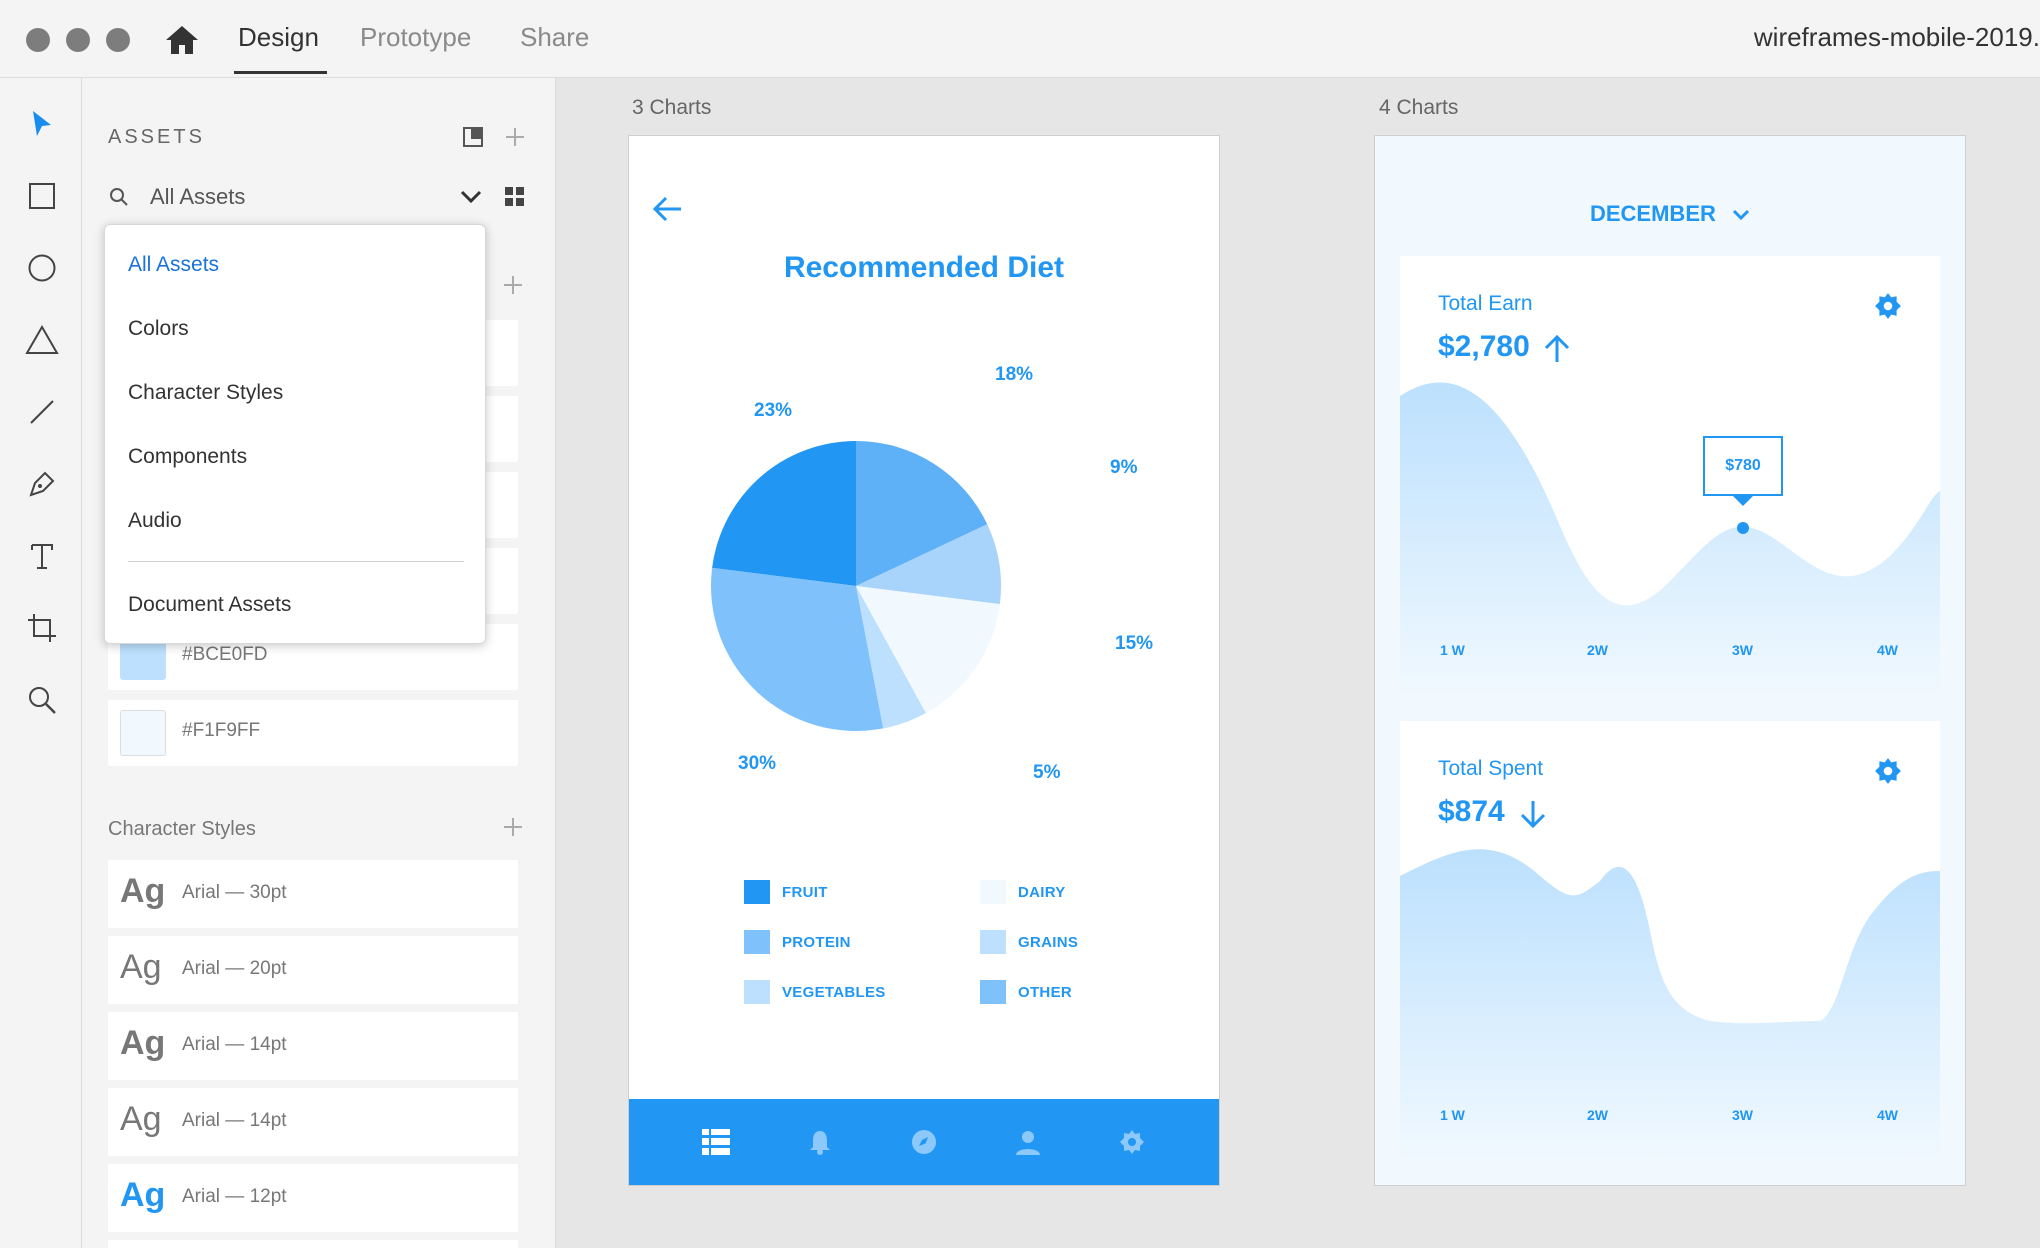  Describe the element at coordinates (1124, 467) in the screenshot. I see `pie-label-grains: 9%` at that location.